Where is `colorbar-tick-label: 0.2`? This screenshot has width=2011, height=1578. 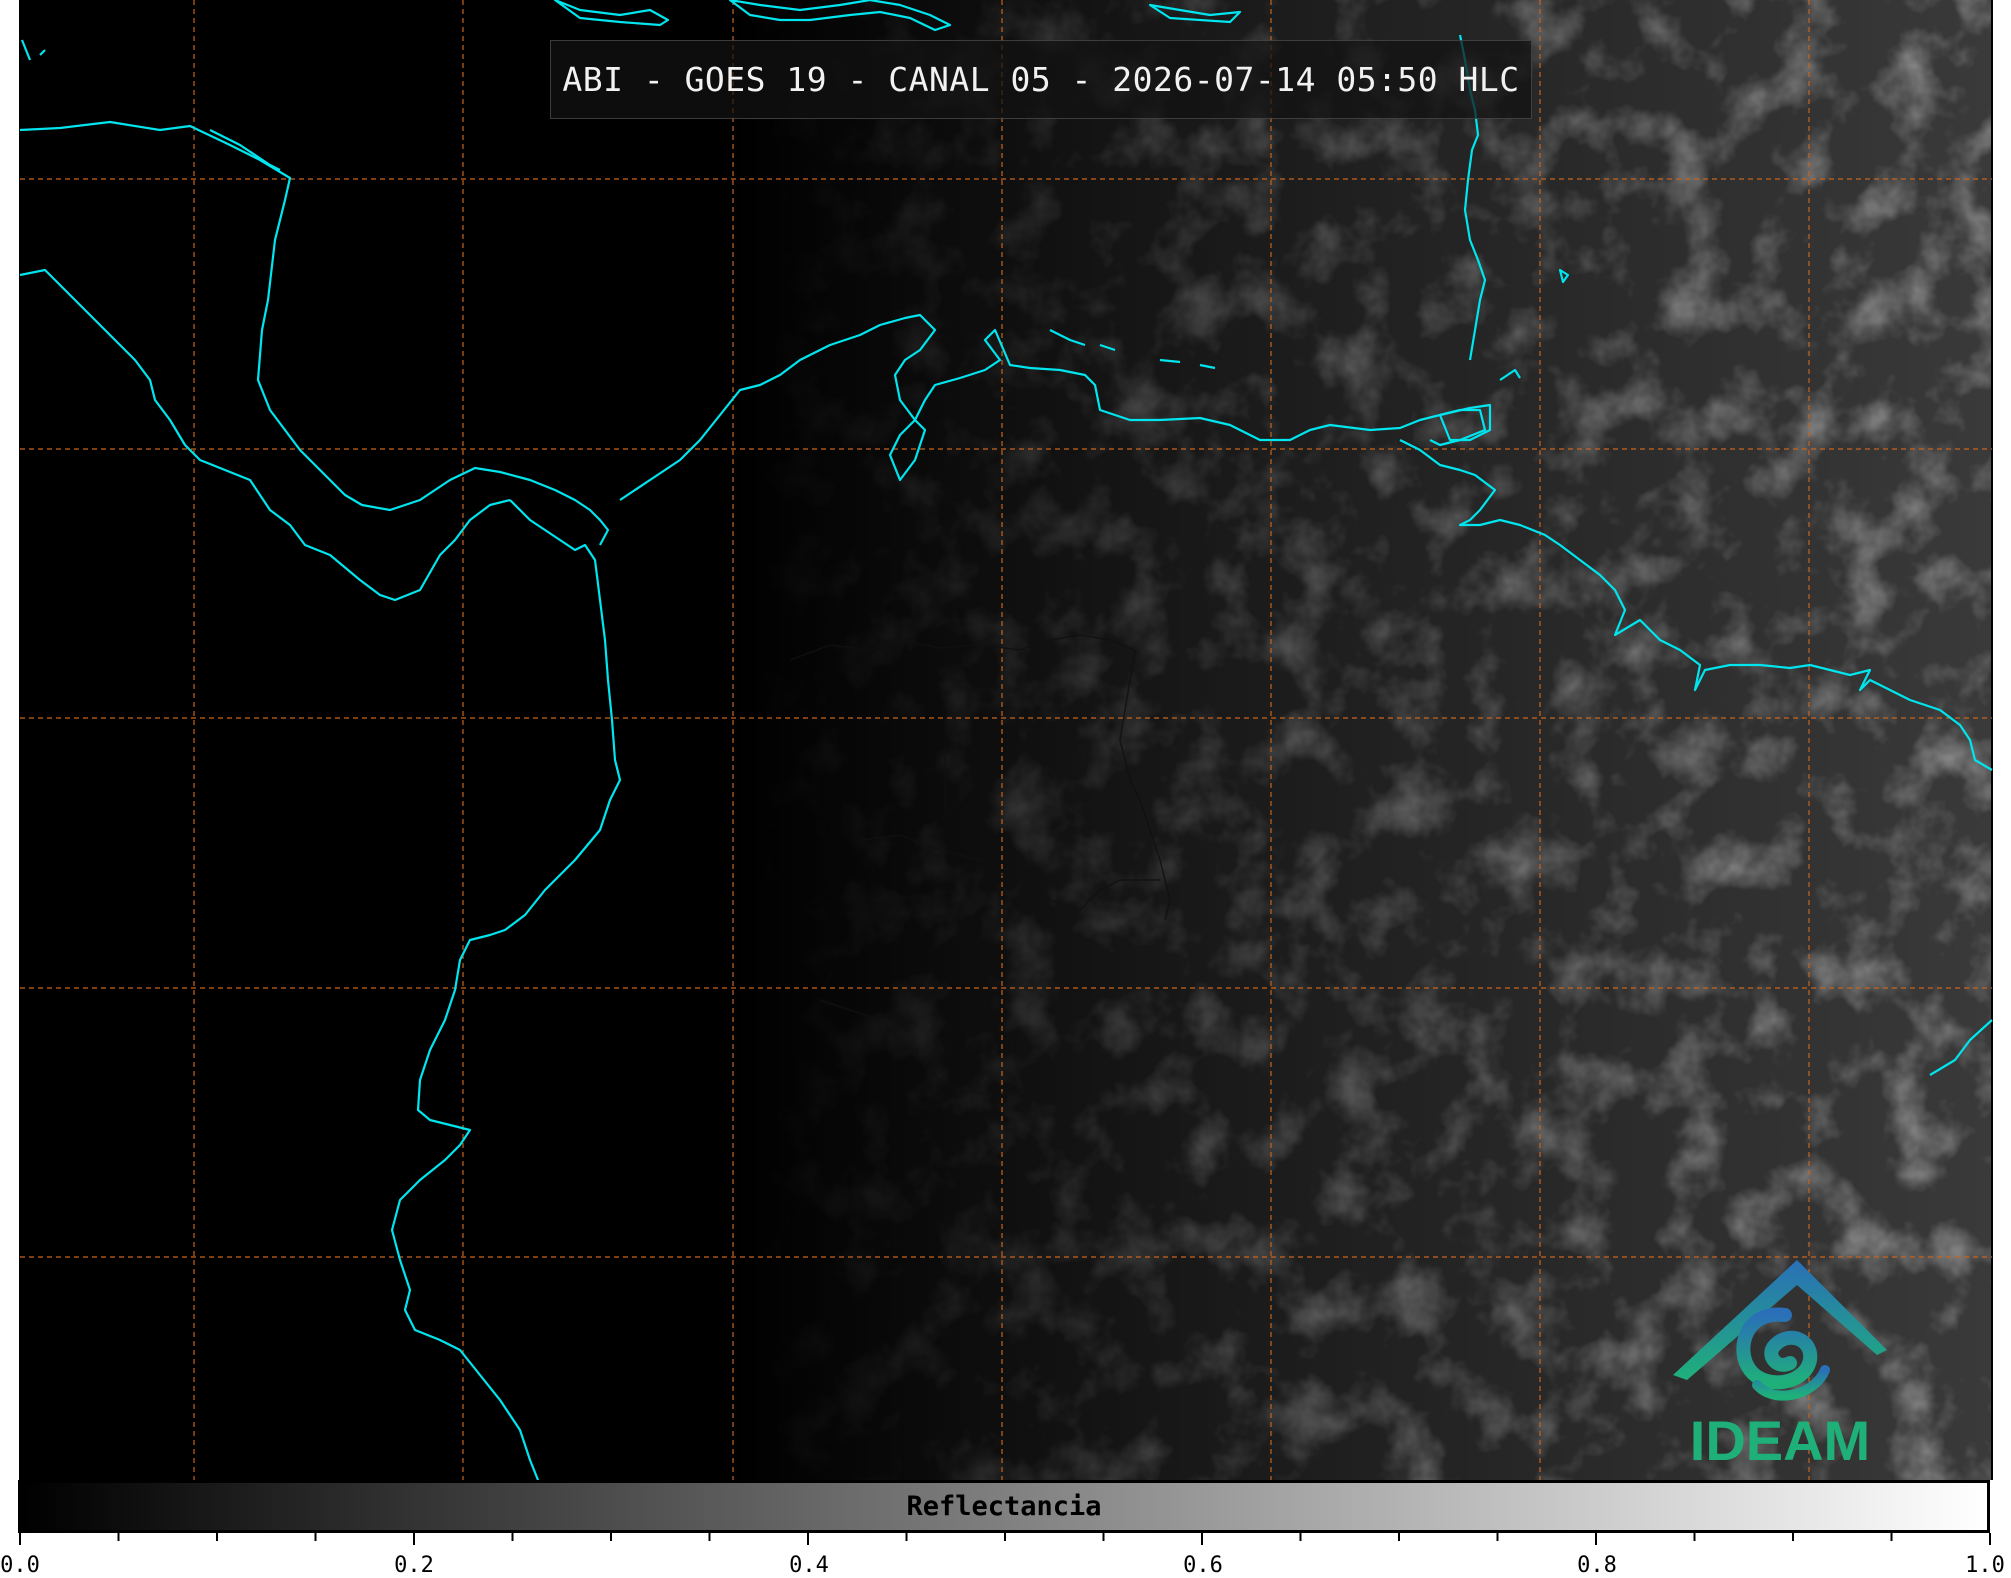
colorbar-tick-label: 0.2 is located at coordinates (414, 1565).